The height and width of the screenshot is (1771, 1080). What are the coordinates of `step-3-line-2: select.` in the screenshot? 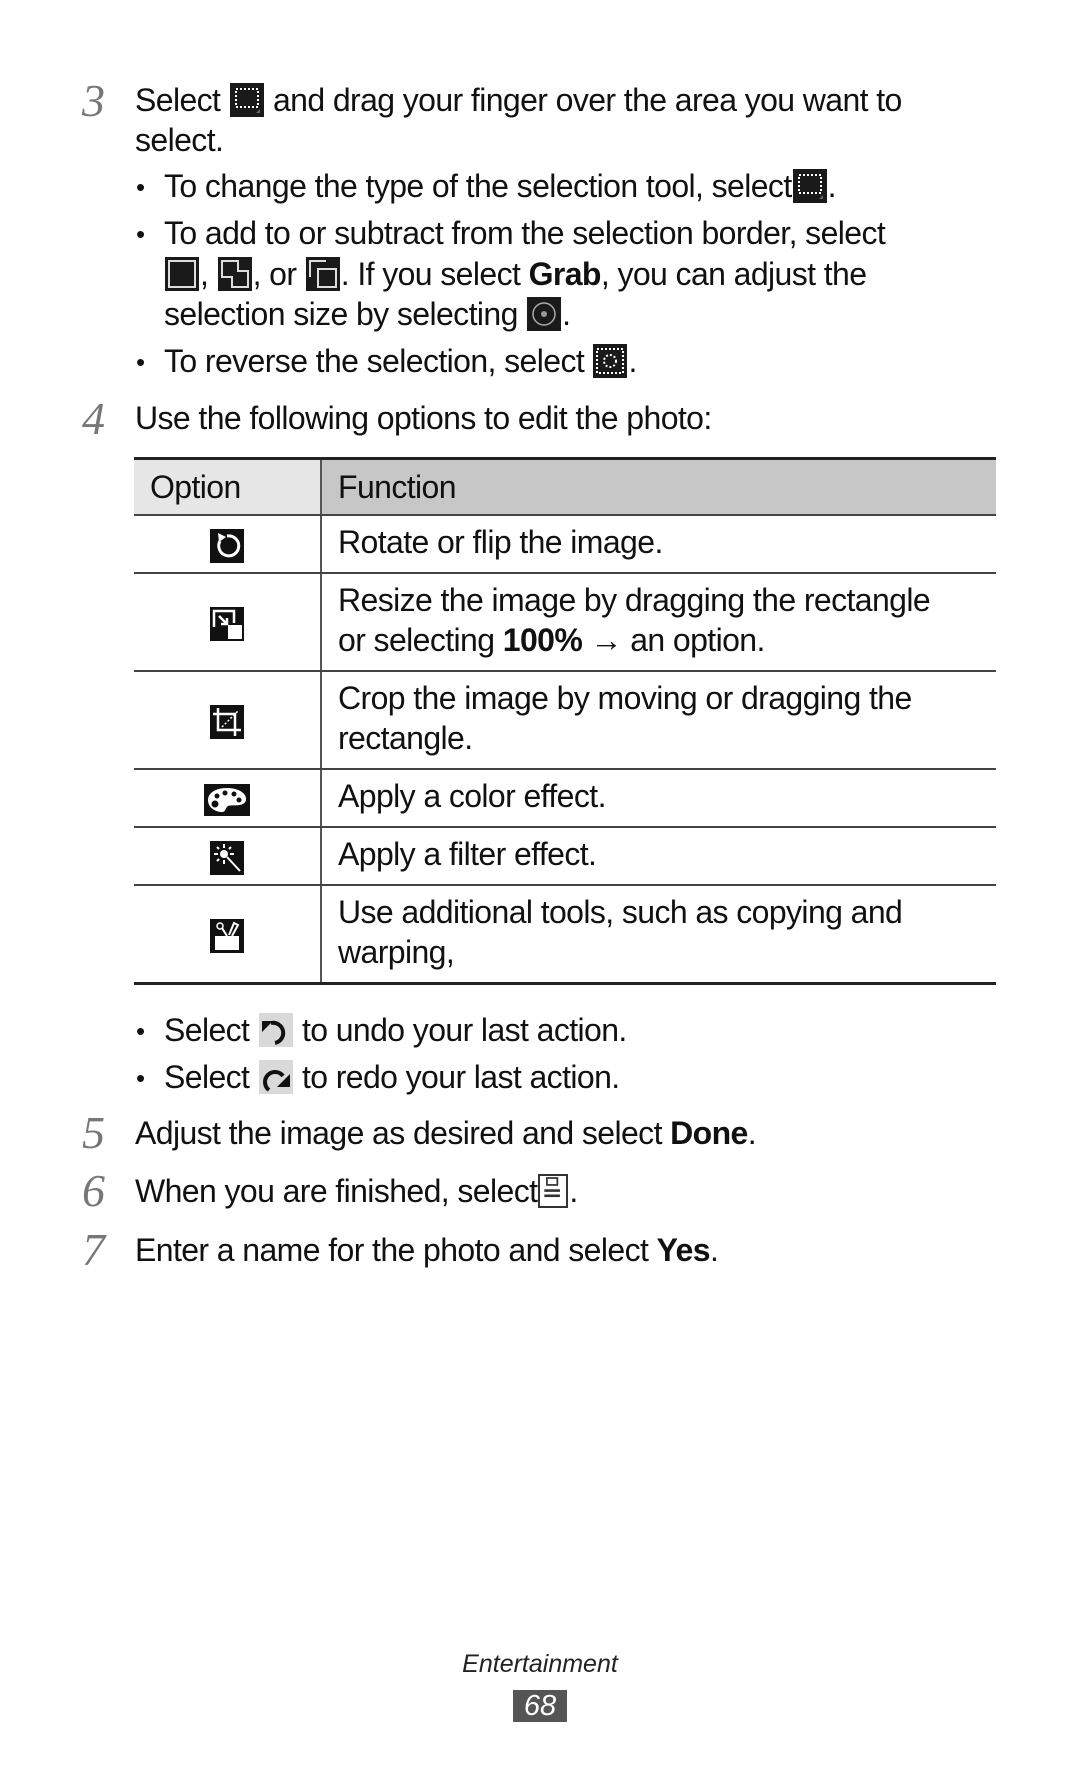 It's located at (179, 140).